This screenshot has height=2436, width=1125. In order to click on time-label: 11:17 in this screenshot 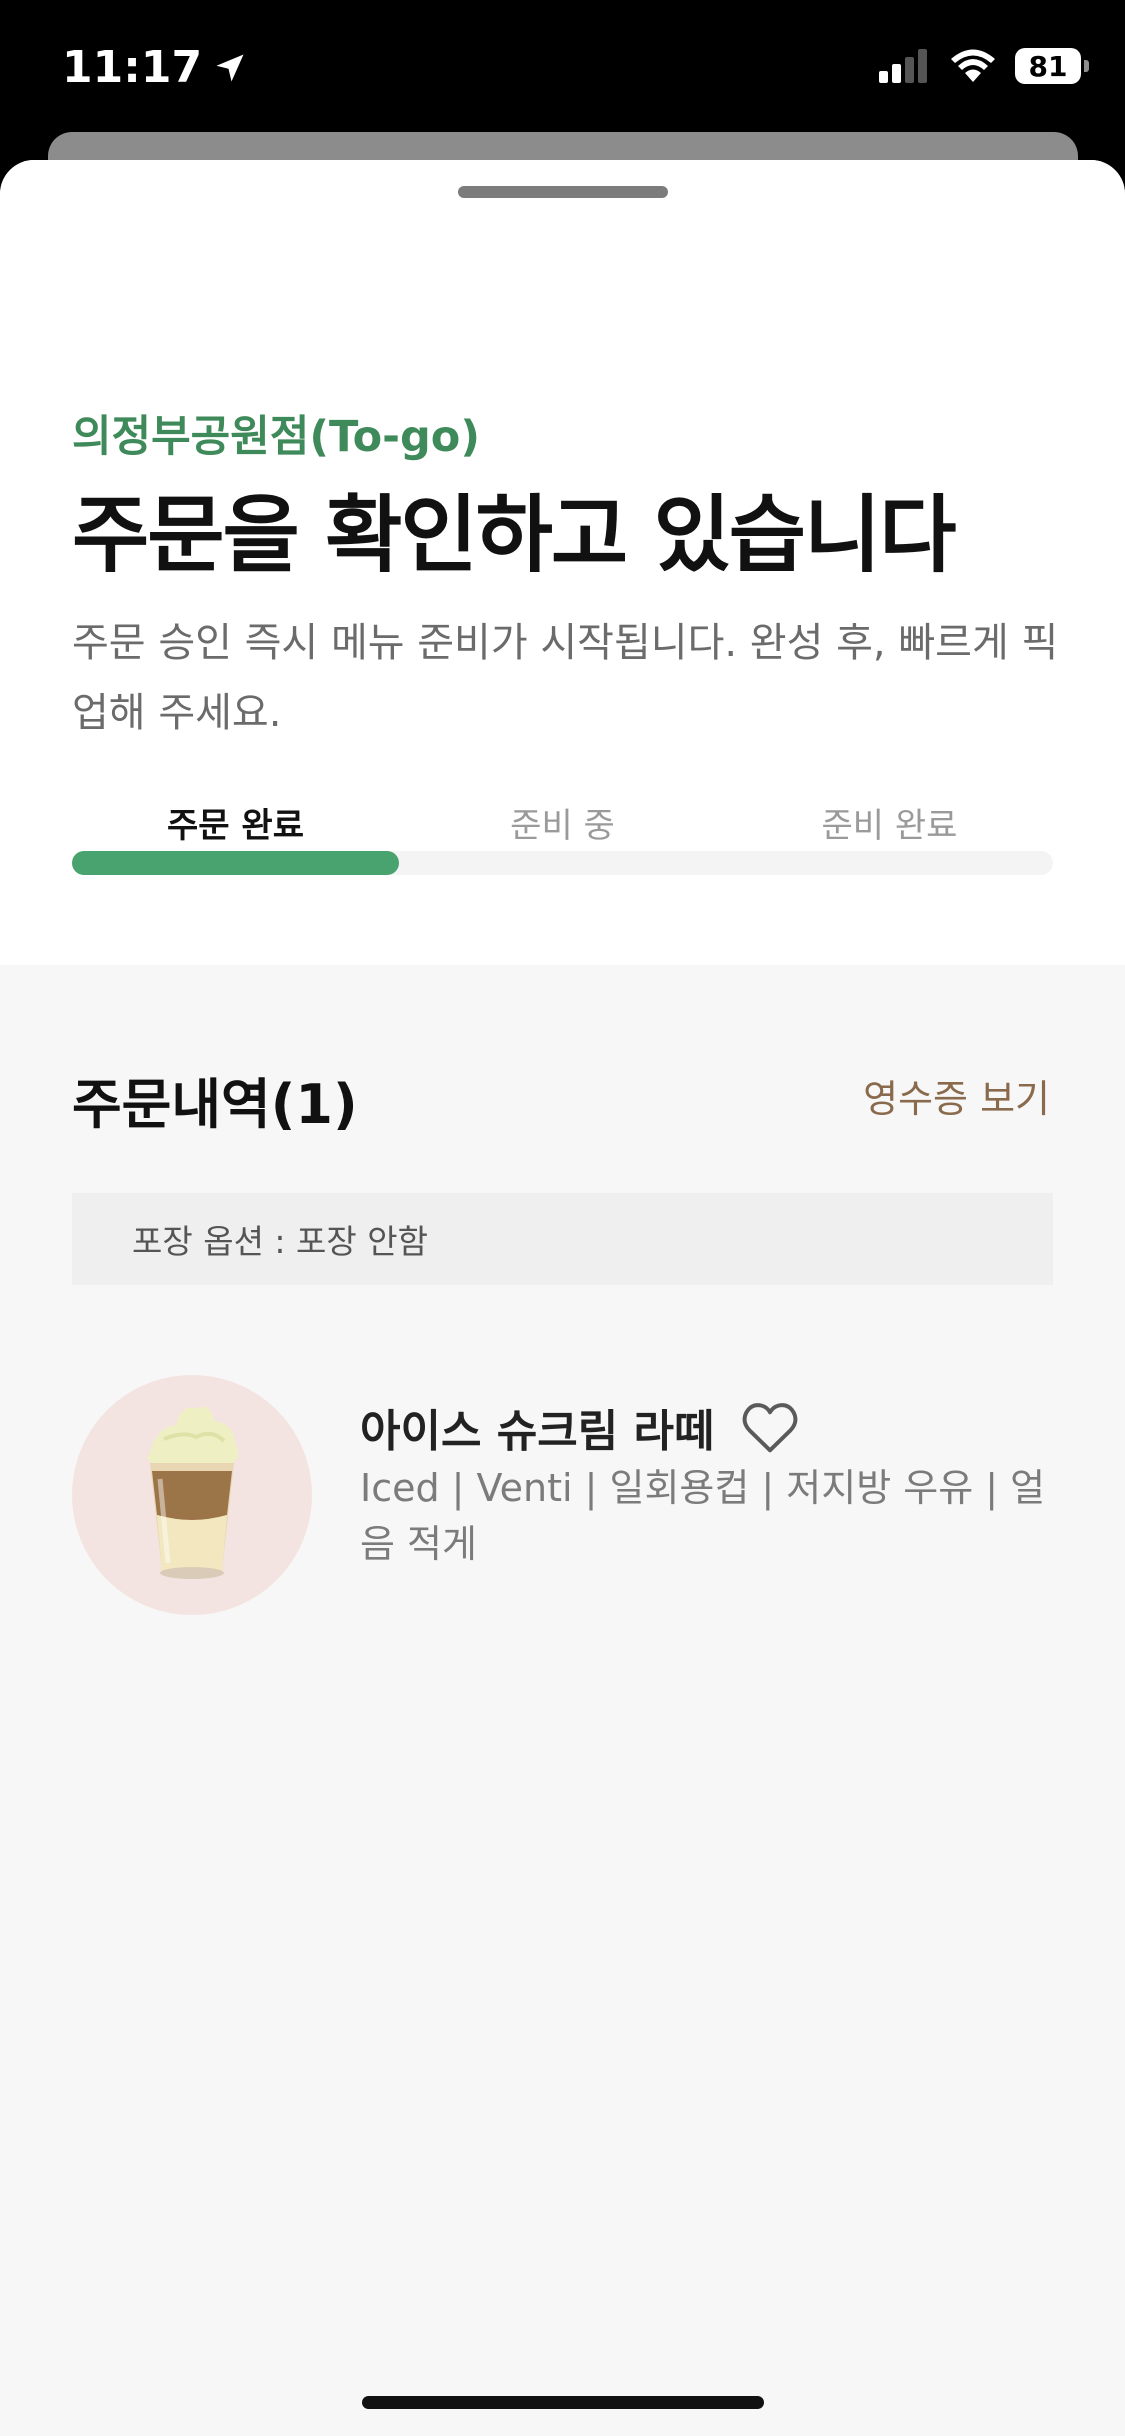, I will do `click(132, 67)`.